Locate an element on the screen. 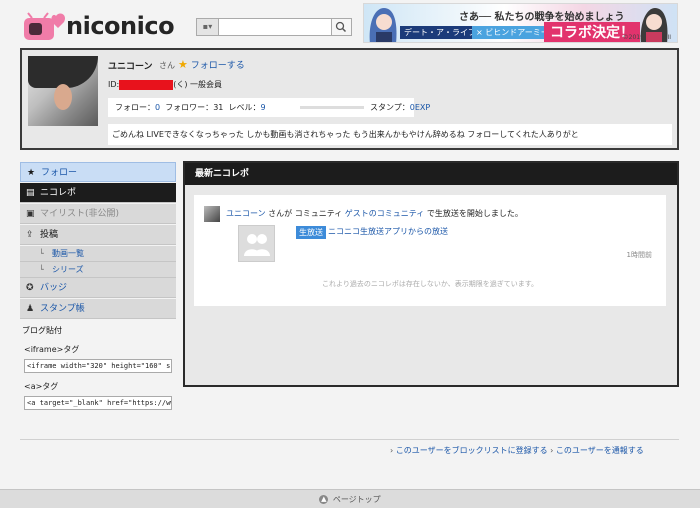 The width and height of the screenshot is (700, 508). sidebar-item-nicorepo: ▤ ニコレポ is located at coordinates (98, 193).